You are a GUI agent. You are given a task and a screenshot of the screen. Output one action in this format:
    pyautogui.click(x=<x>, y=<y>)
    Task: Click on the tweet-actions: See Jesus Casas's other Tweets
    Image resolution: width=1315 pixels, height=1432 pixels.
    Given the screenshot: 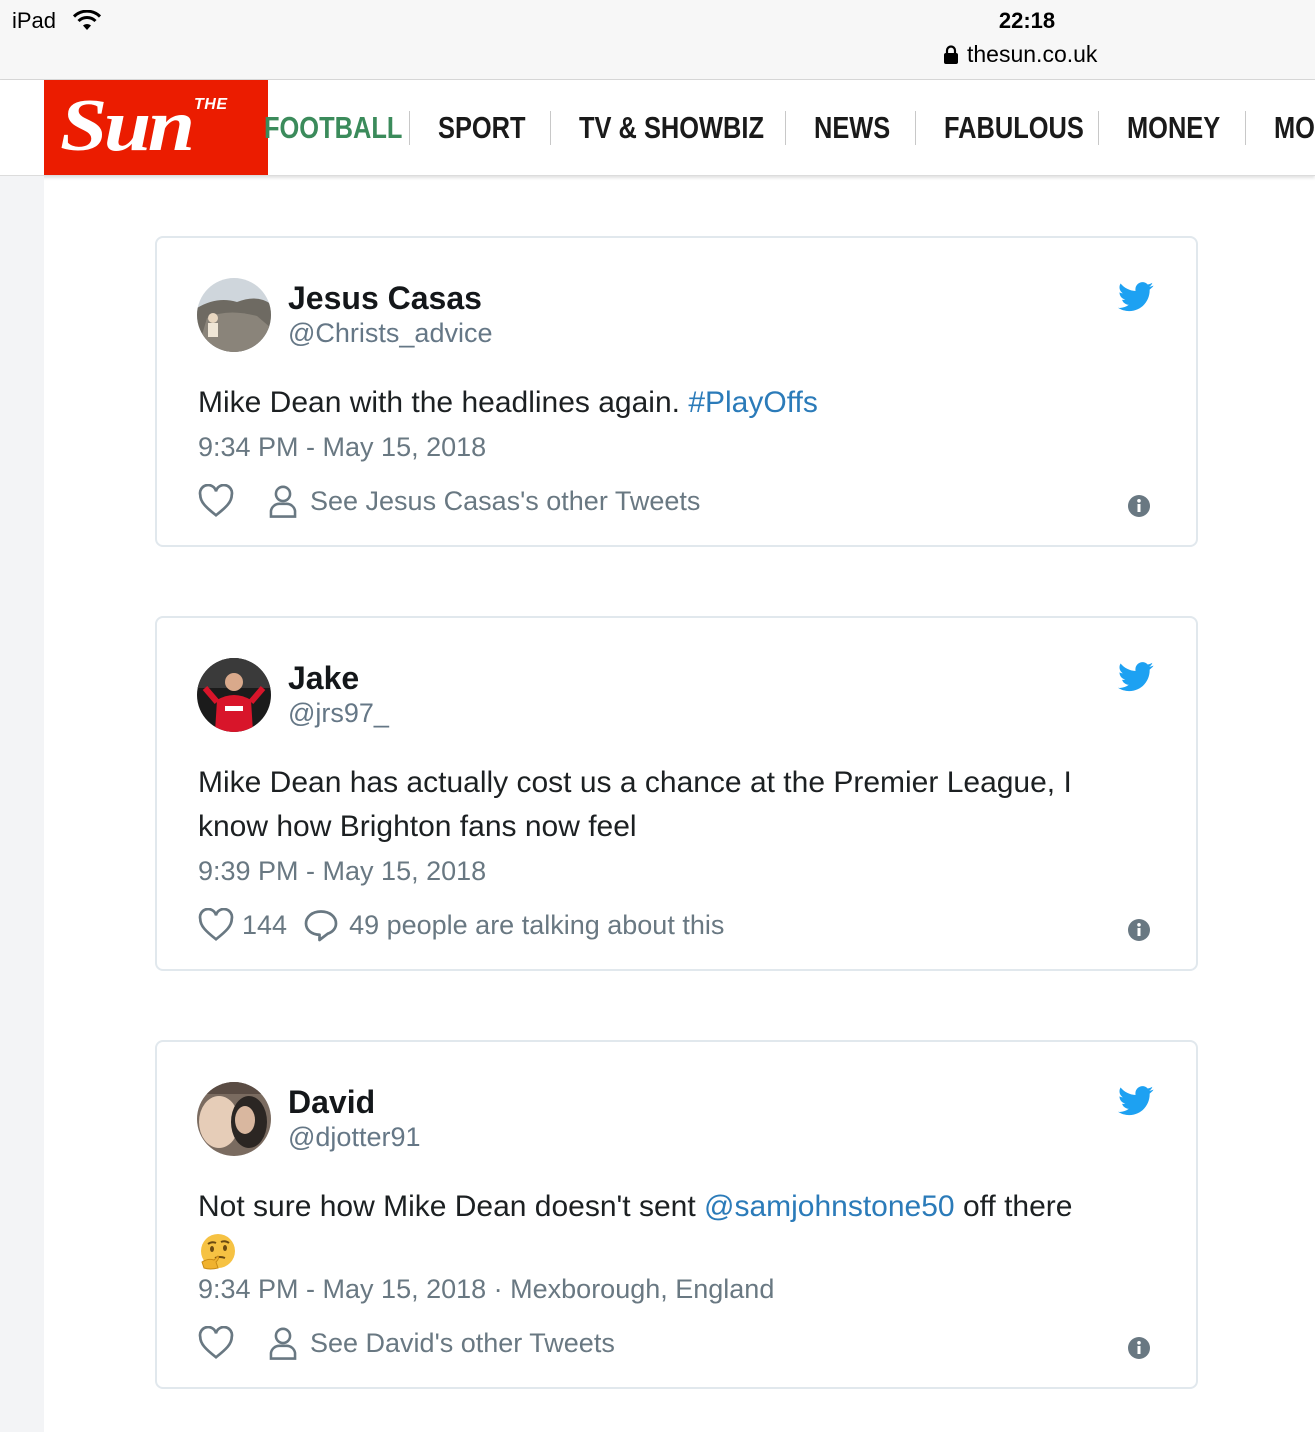 What is the action you would take?
    pyautogui.click(x=449, y=501)
    